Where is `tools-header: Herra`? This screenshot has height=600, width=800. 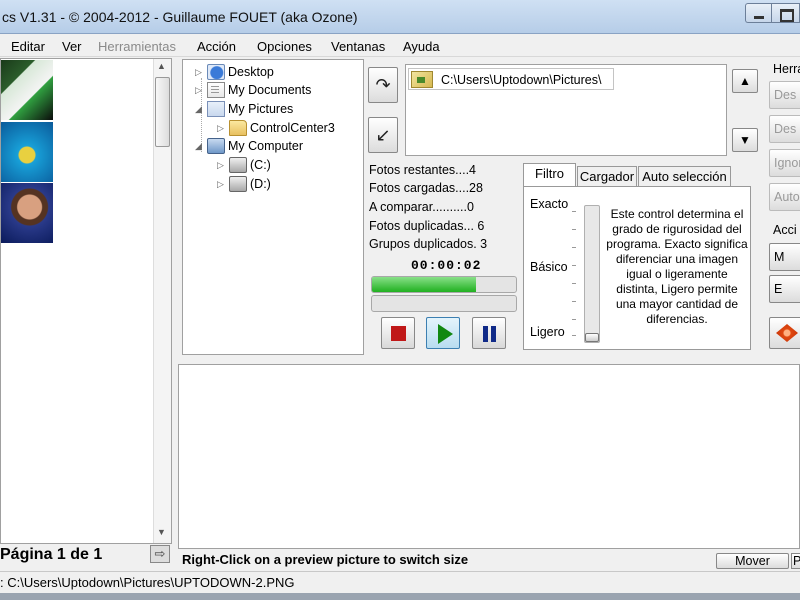
tools-header: Herra is located at coordinates (786, 69).